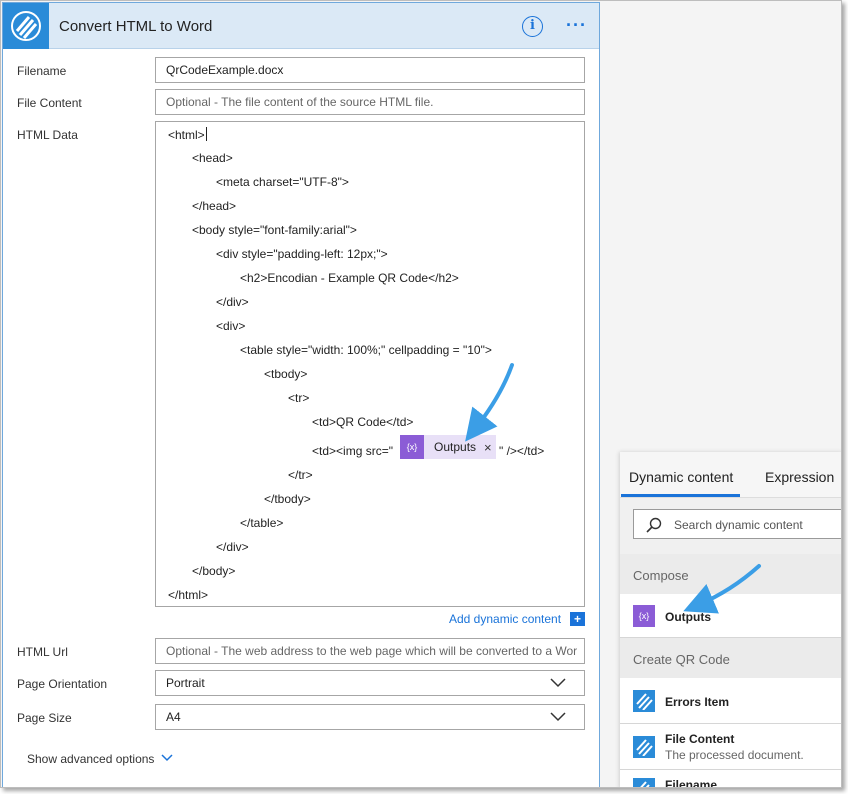 The width and height of the screenshot is (848, 794). What do you see at coordinates (214, 206) in the screenshot?
I see `code-line: </head>` at bounding box center [214, 206].